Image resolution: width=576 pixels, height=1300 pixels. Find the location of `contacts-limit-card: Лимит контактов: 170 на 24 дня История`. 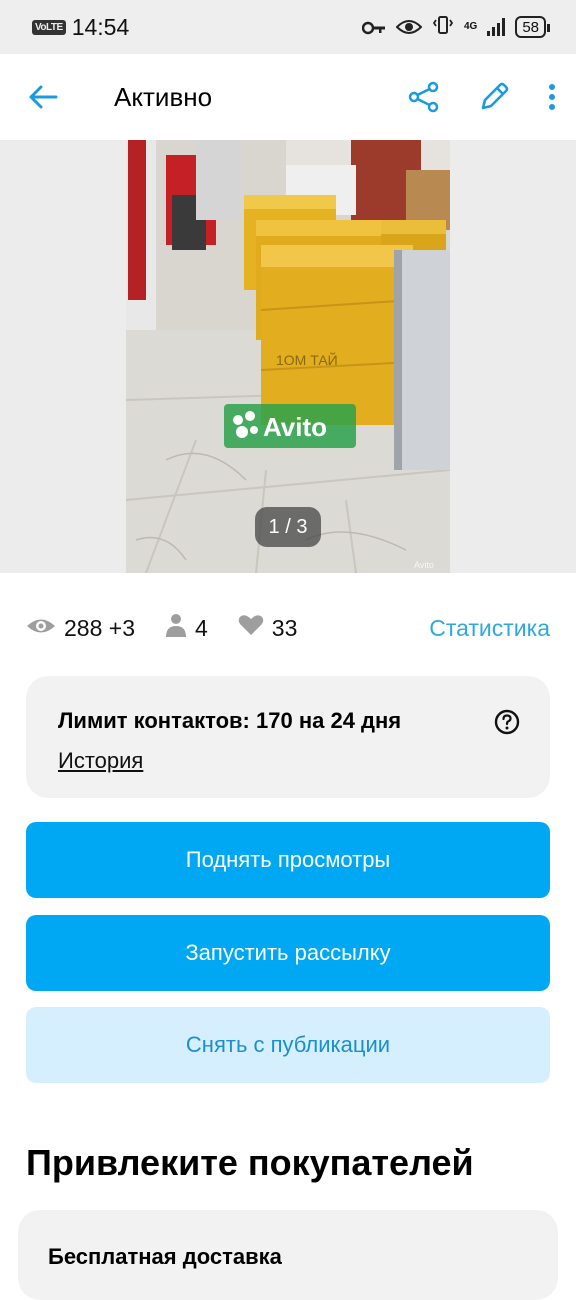

contacts-limit-card: Лимит контактов: 170 на 24 дня История is located at coordinates (288, 737).